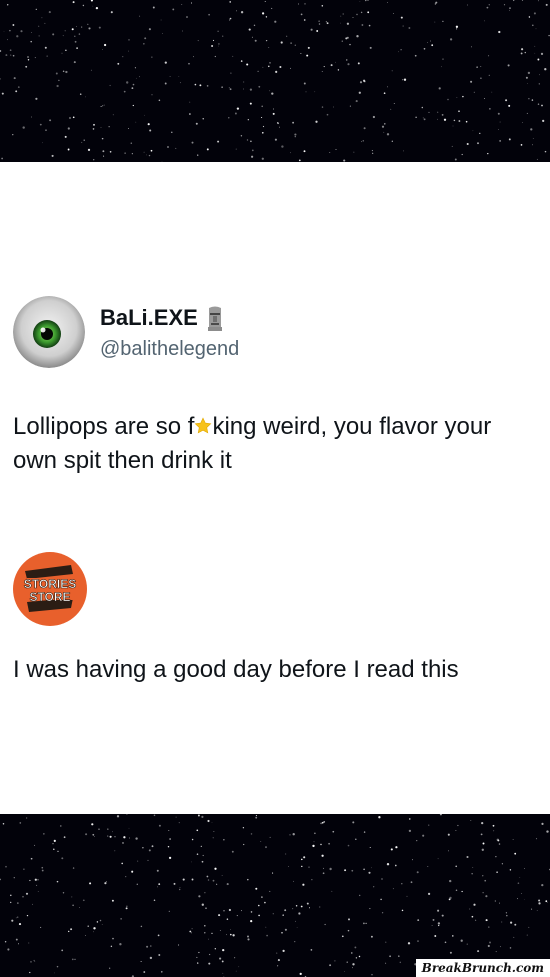  I want to click on user-handle: @balithelegend, so click(169, 349).